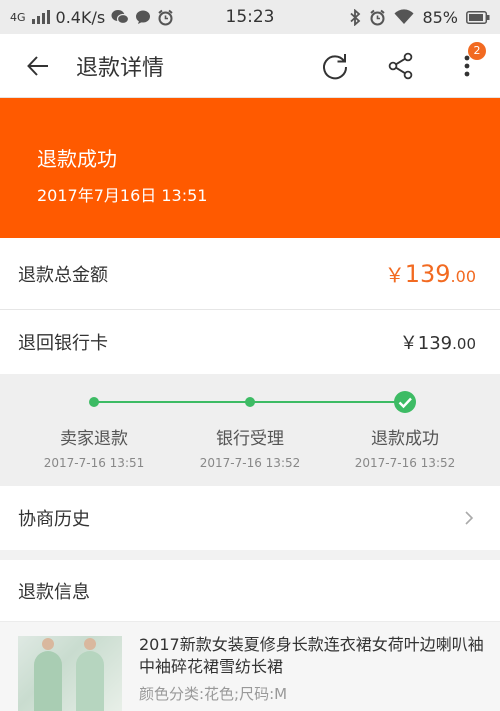 The width and height of the screenshot is (500, 711). What do you see at coordinates (311, 655) in the screenshot?
I see `product-name: 2017新款女装夏修身长款连衣裙女荷叶边喇叭袖中袖碎花裙雪纺长裙` at bounding box center [311, 655].